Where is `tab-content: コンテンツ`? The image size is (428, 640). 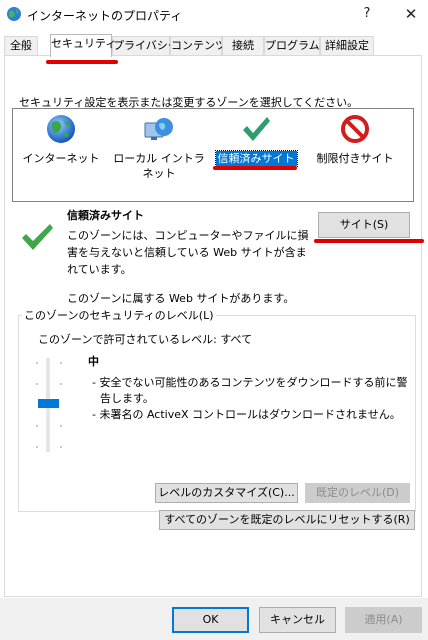 tab-content: コンテンツ is located at coordinates (198, 46).